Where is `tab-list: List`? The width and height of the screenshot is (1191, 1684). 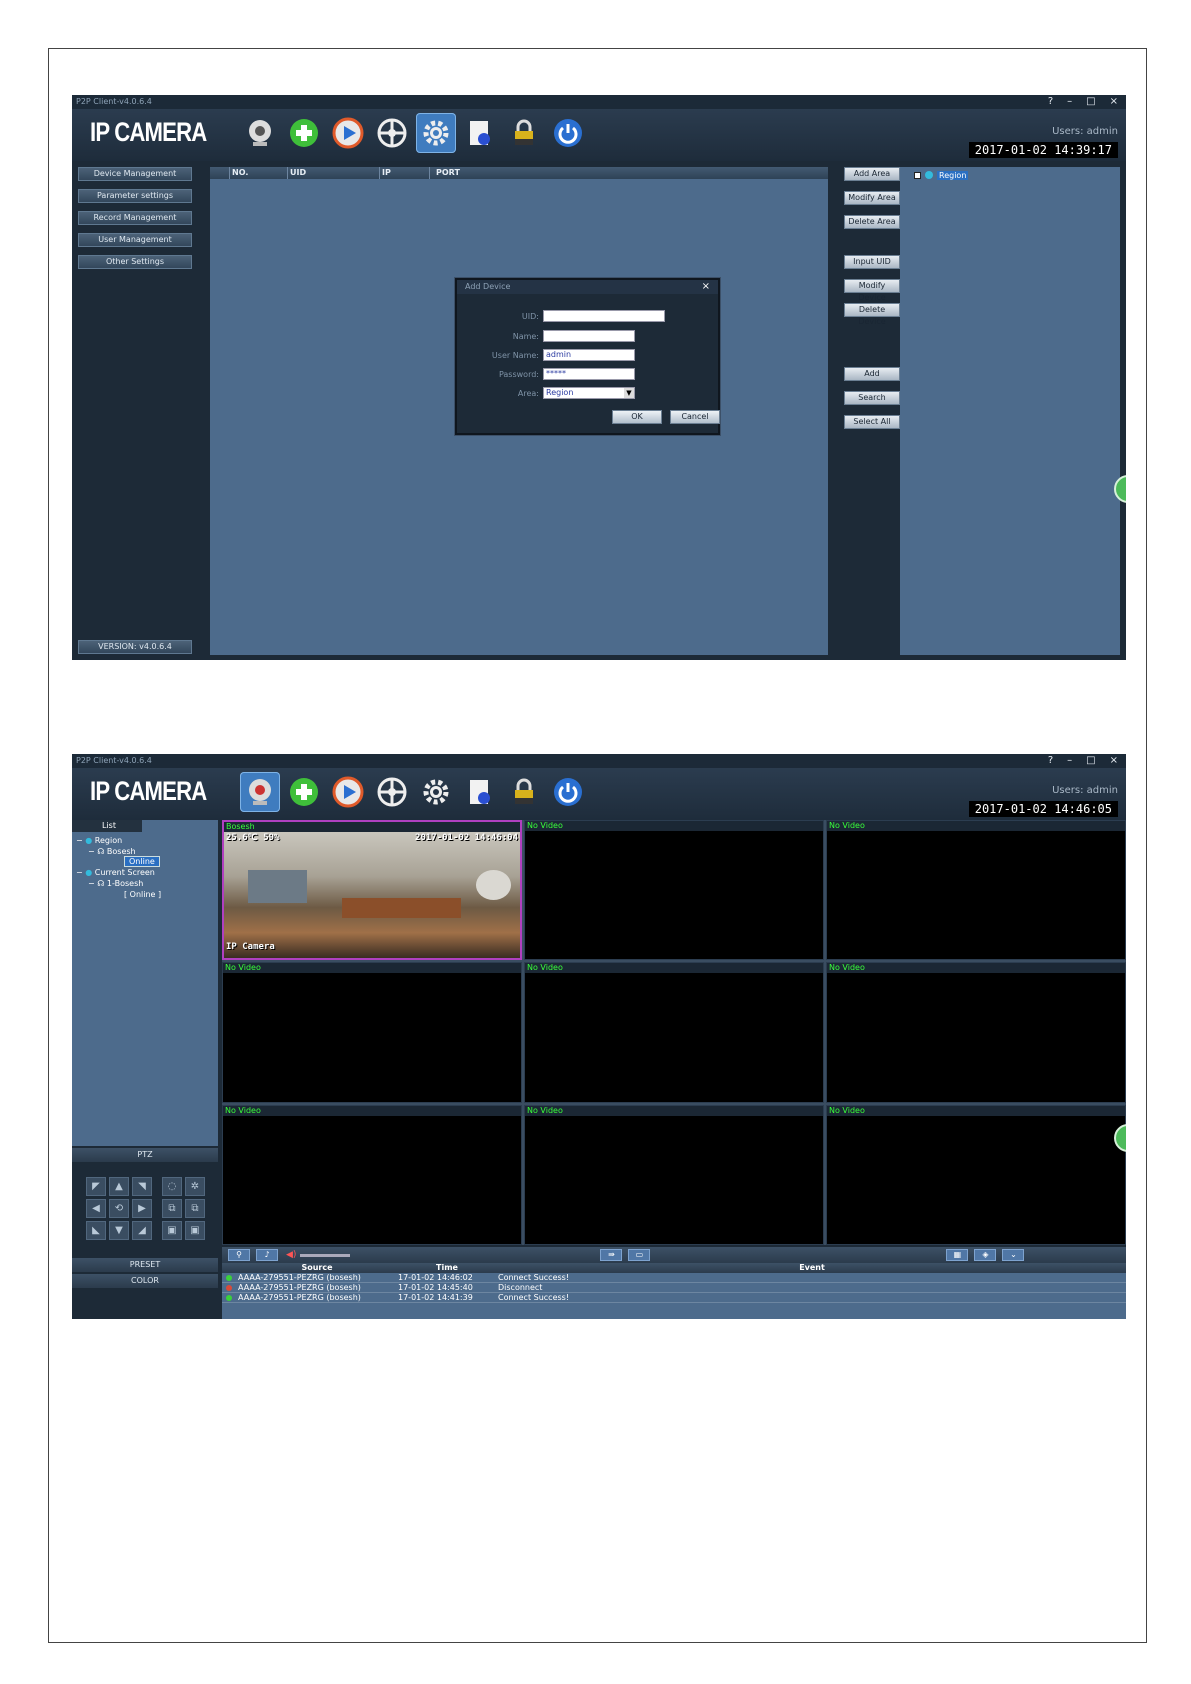 tab-list: List is located at coordinates (107, 826).